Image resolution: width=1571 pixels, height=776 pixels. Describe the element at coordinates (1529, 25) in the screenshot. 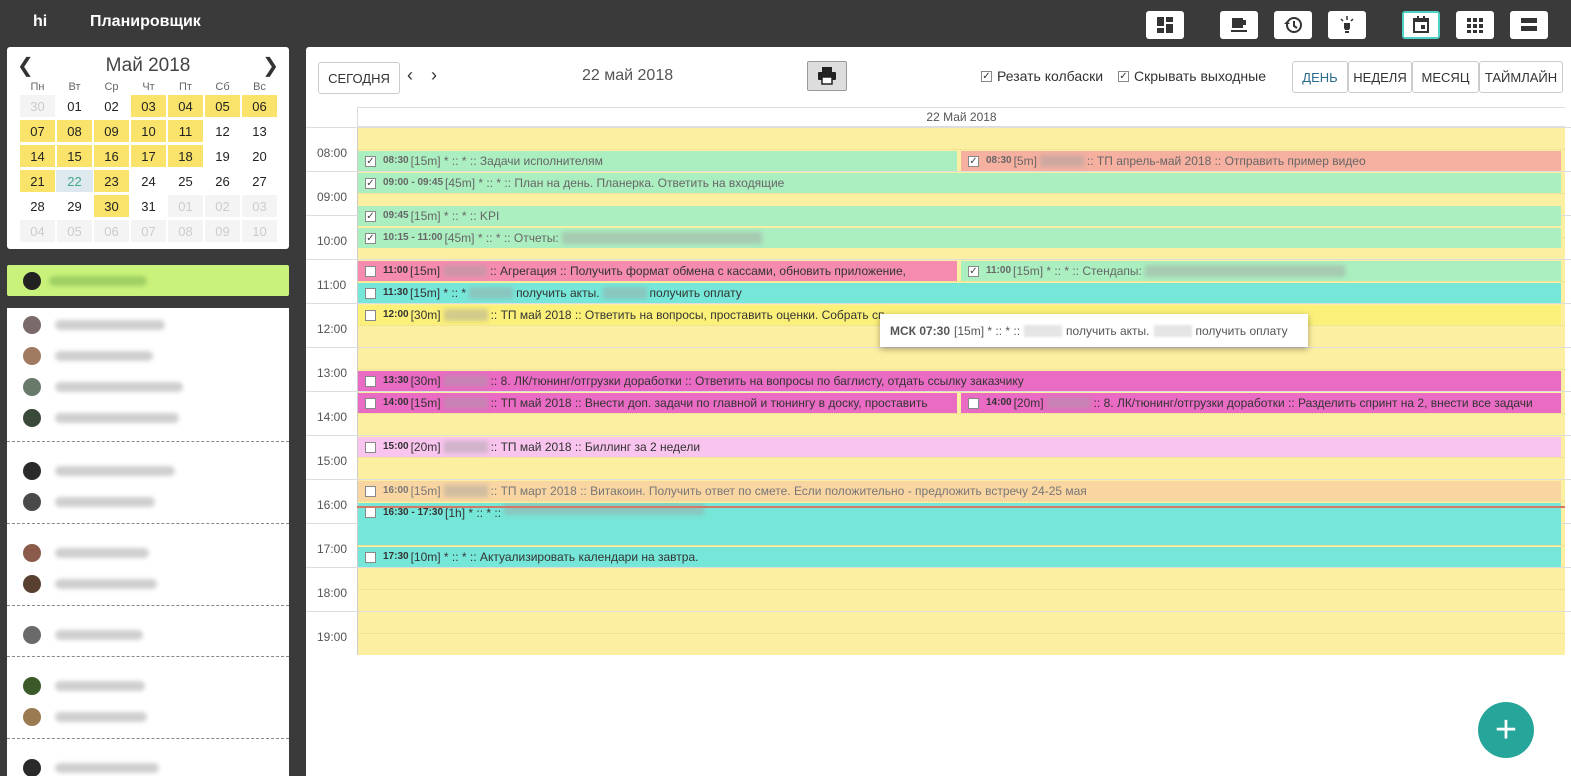

I see `list-view-button` at that location.